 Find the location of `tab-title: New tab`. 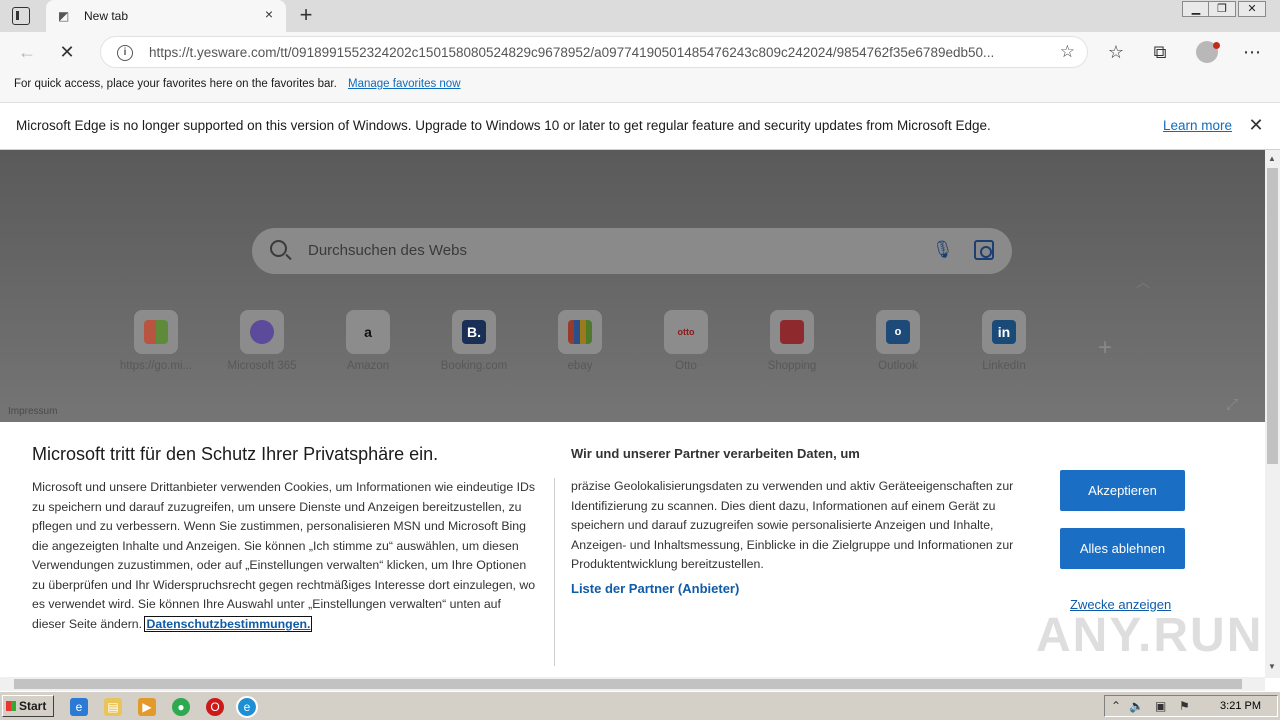

tab-title: New tab is located at coordinates (106, 16).